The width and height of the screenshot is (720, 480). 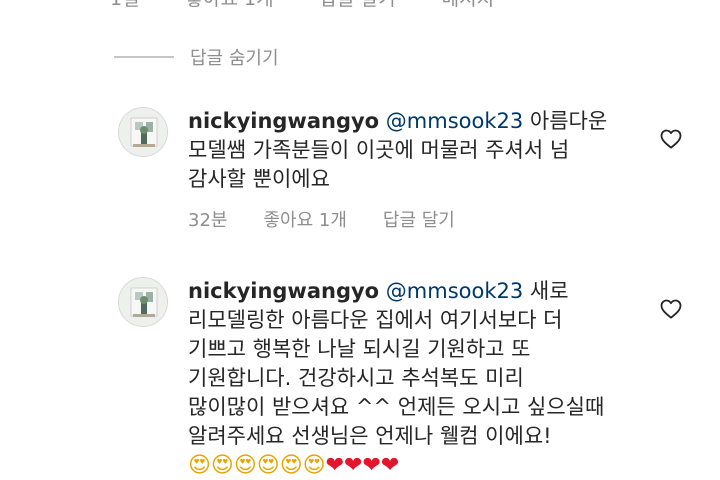 I want to click on previous-comment-actions: 1일 좋아요 1개 답글 달기 메시지, so click(x=302, y=5).